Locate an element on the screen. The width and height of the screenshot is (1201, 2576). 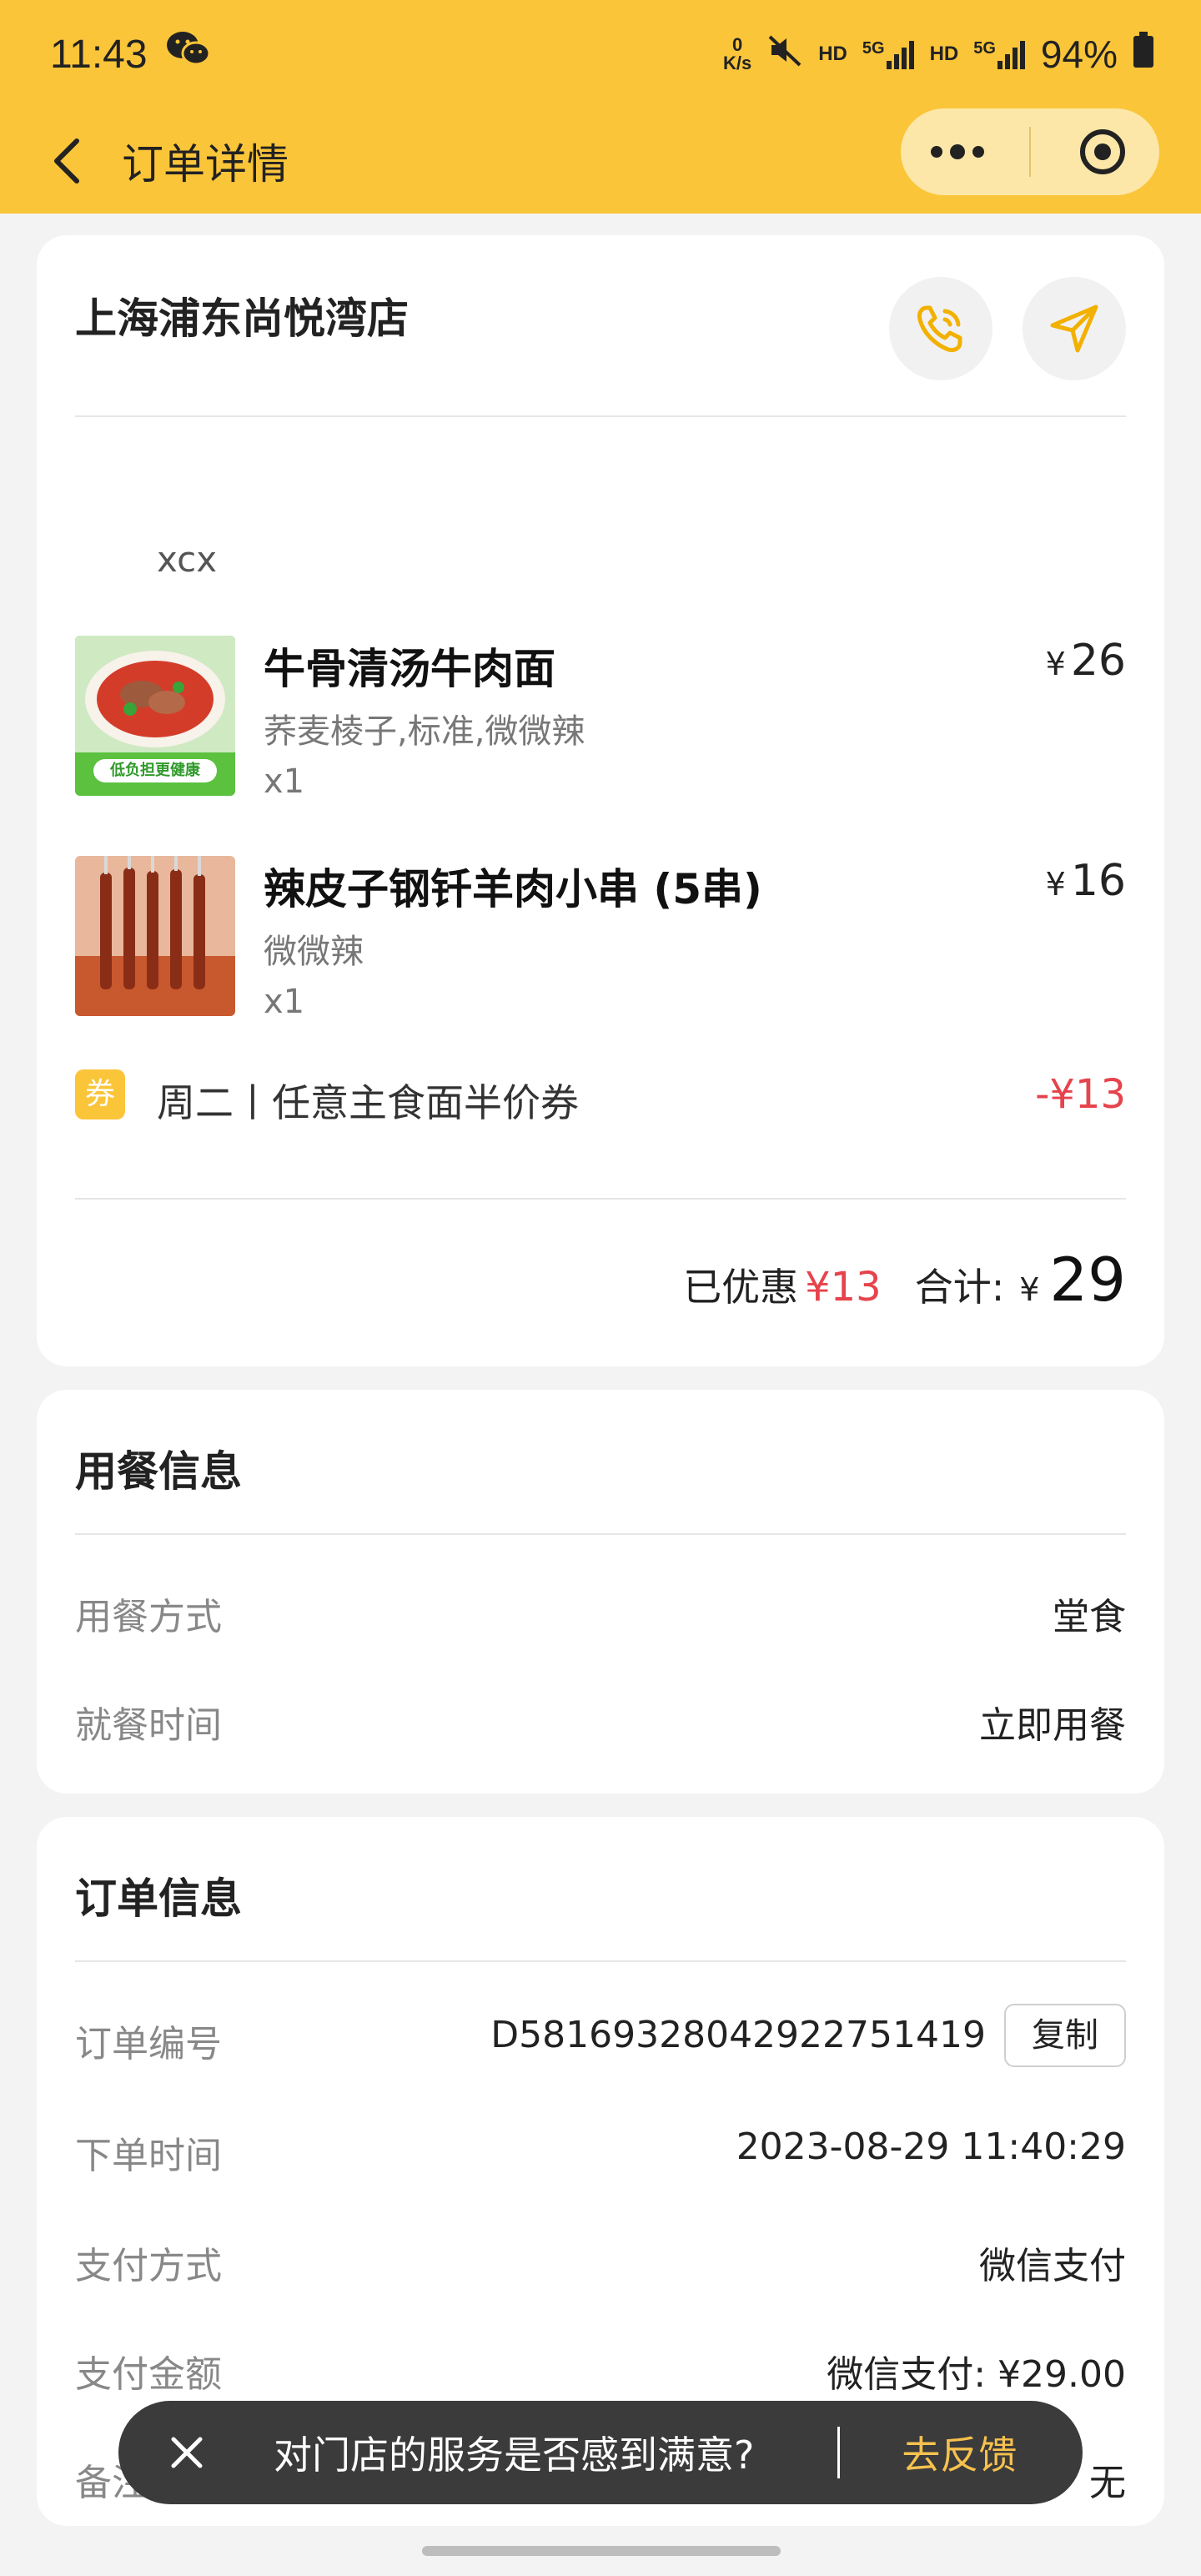
payment-method-label: 支付方式 is located at coordinates (149, 2266).